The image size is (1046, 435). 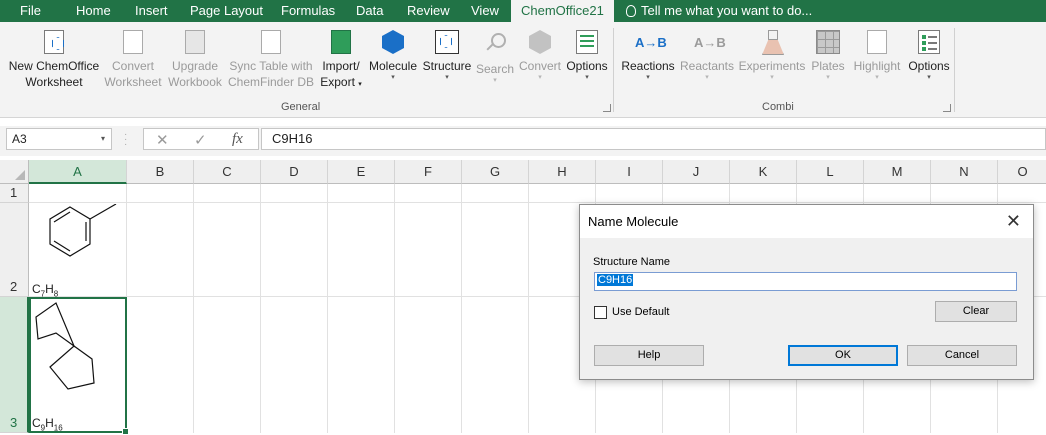 What do you see at coordinates (485, 11) in the screenshot?
I see `tab-view: View` at bounding box center [485, 11].